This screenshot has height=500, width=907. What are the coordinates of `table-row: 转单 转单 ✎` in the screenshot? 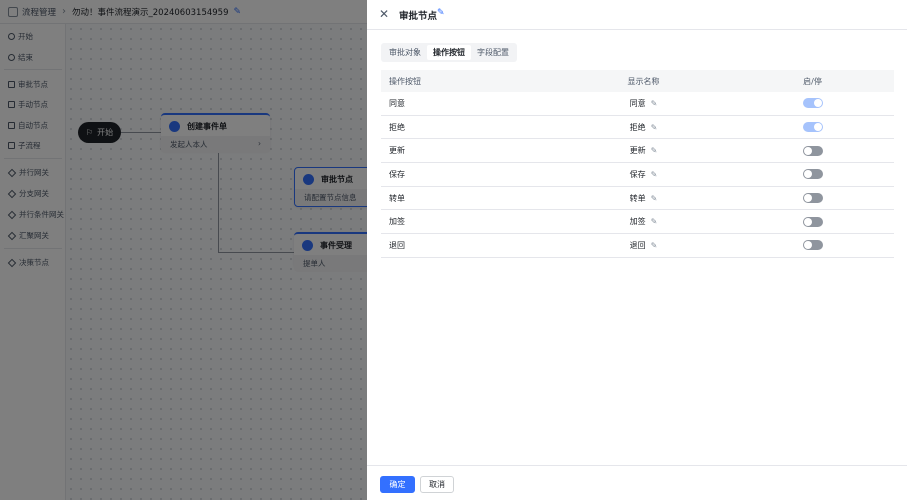 It's located at (637, 199).